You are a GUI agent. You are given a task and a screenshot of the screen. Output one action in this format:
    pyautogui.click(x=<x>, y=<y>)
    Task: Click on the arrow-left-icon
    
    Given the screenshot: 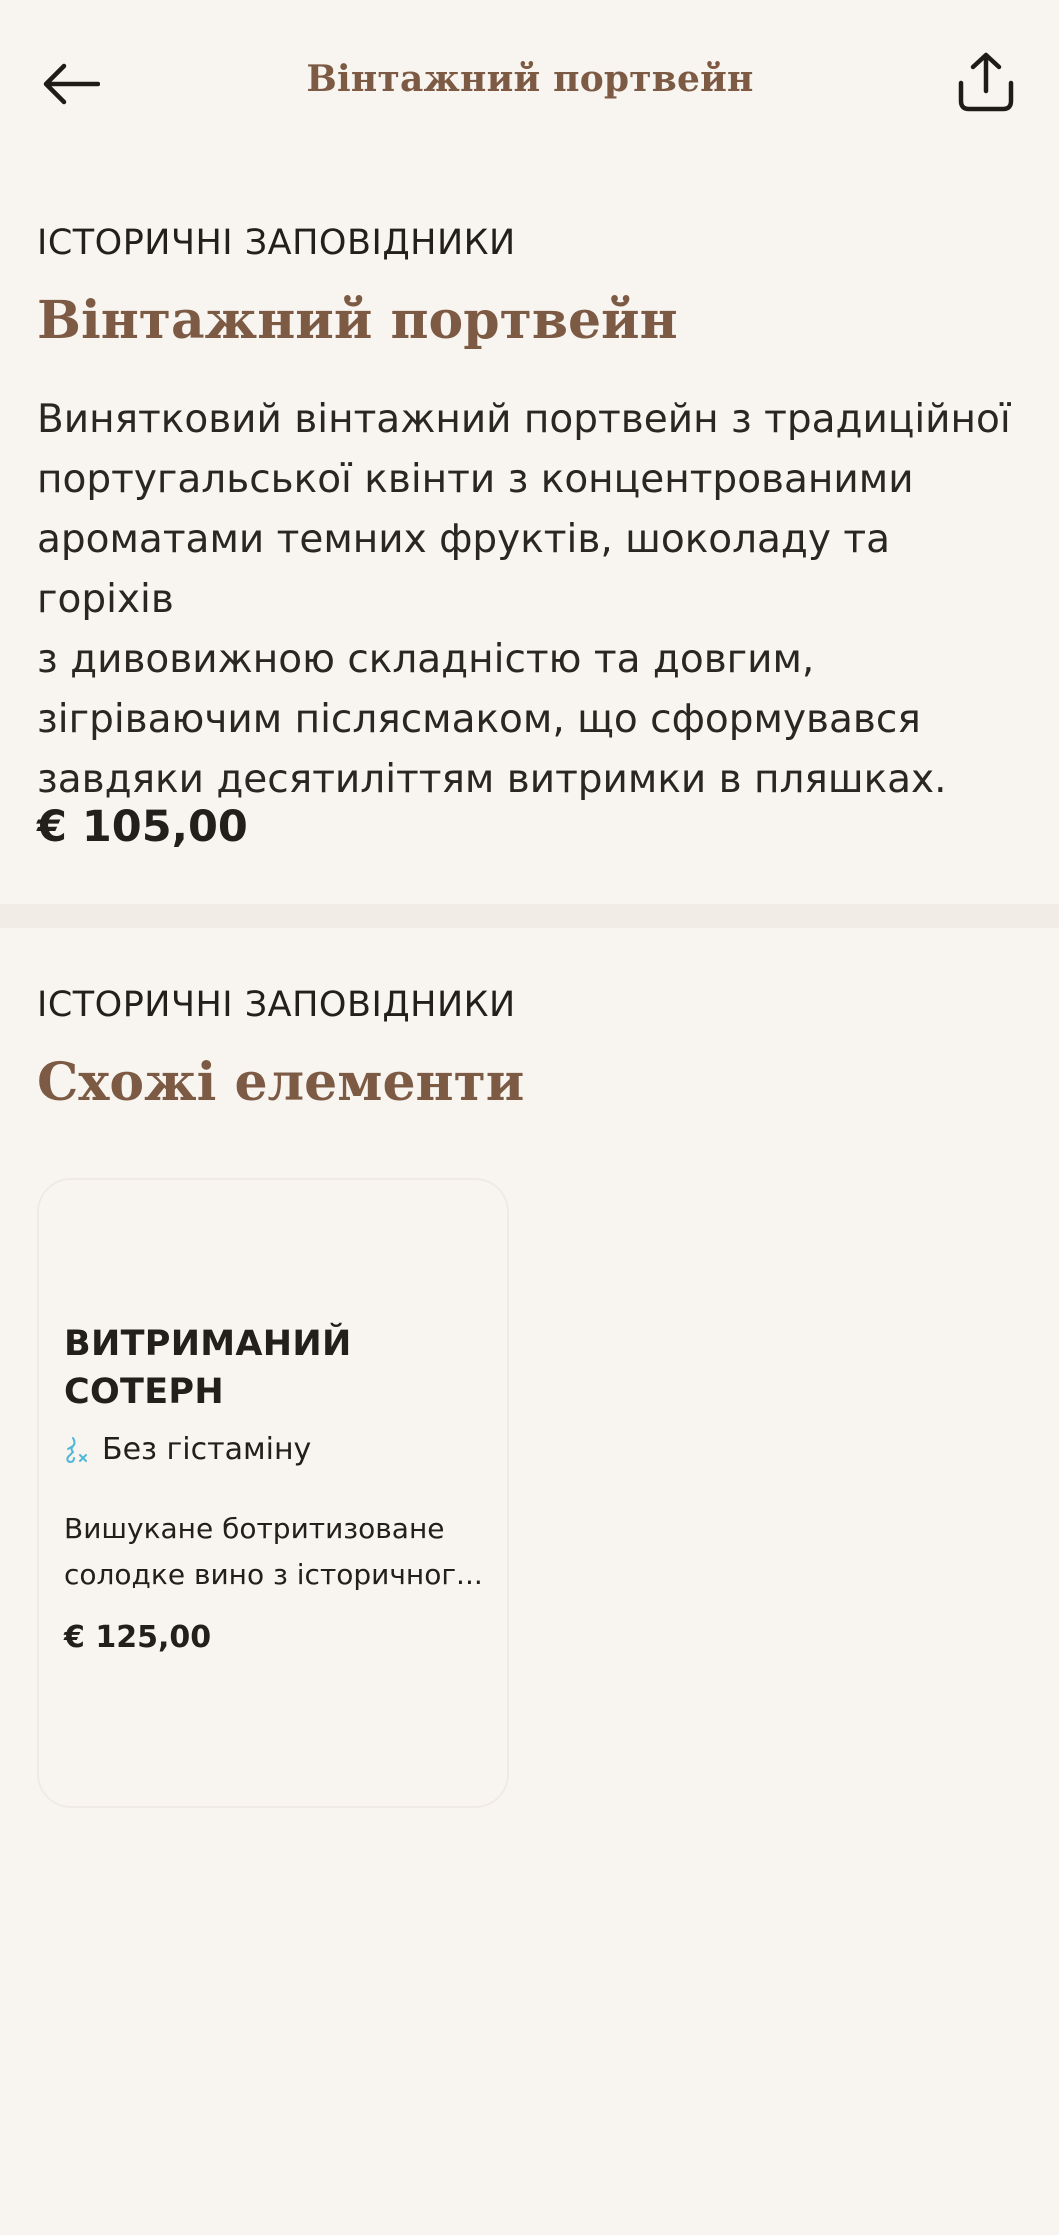 What is the action you would take?
    pyautogui.click(x=71, y=84)
    